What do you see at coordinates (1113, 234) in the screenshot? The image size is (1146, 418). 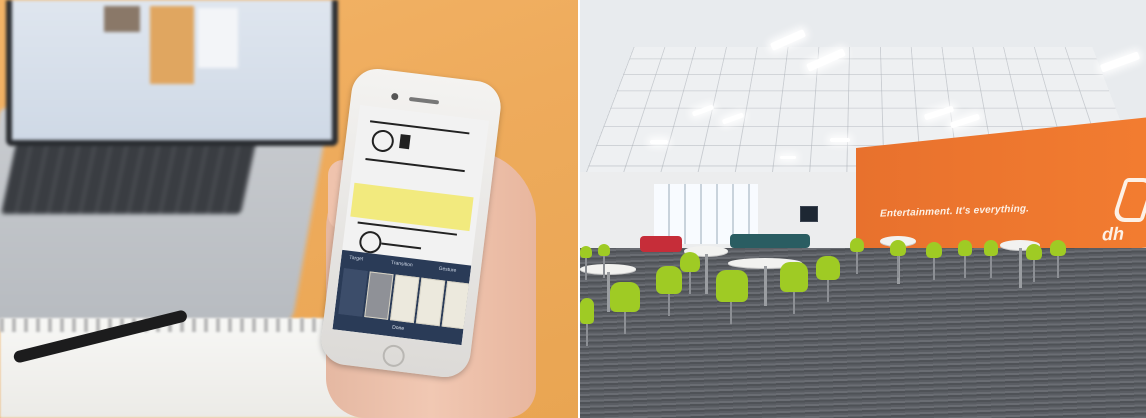 I see `company-logo-text: dh` at bounding box center [1113, 234].